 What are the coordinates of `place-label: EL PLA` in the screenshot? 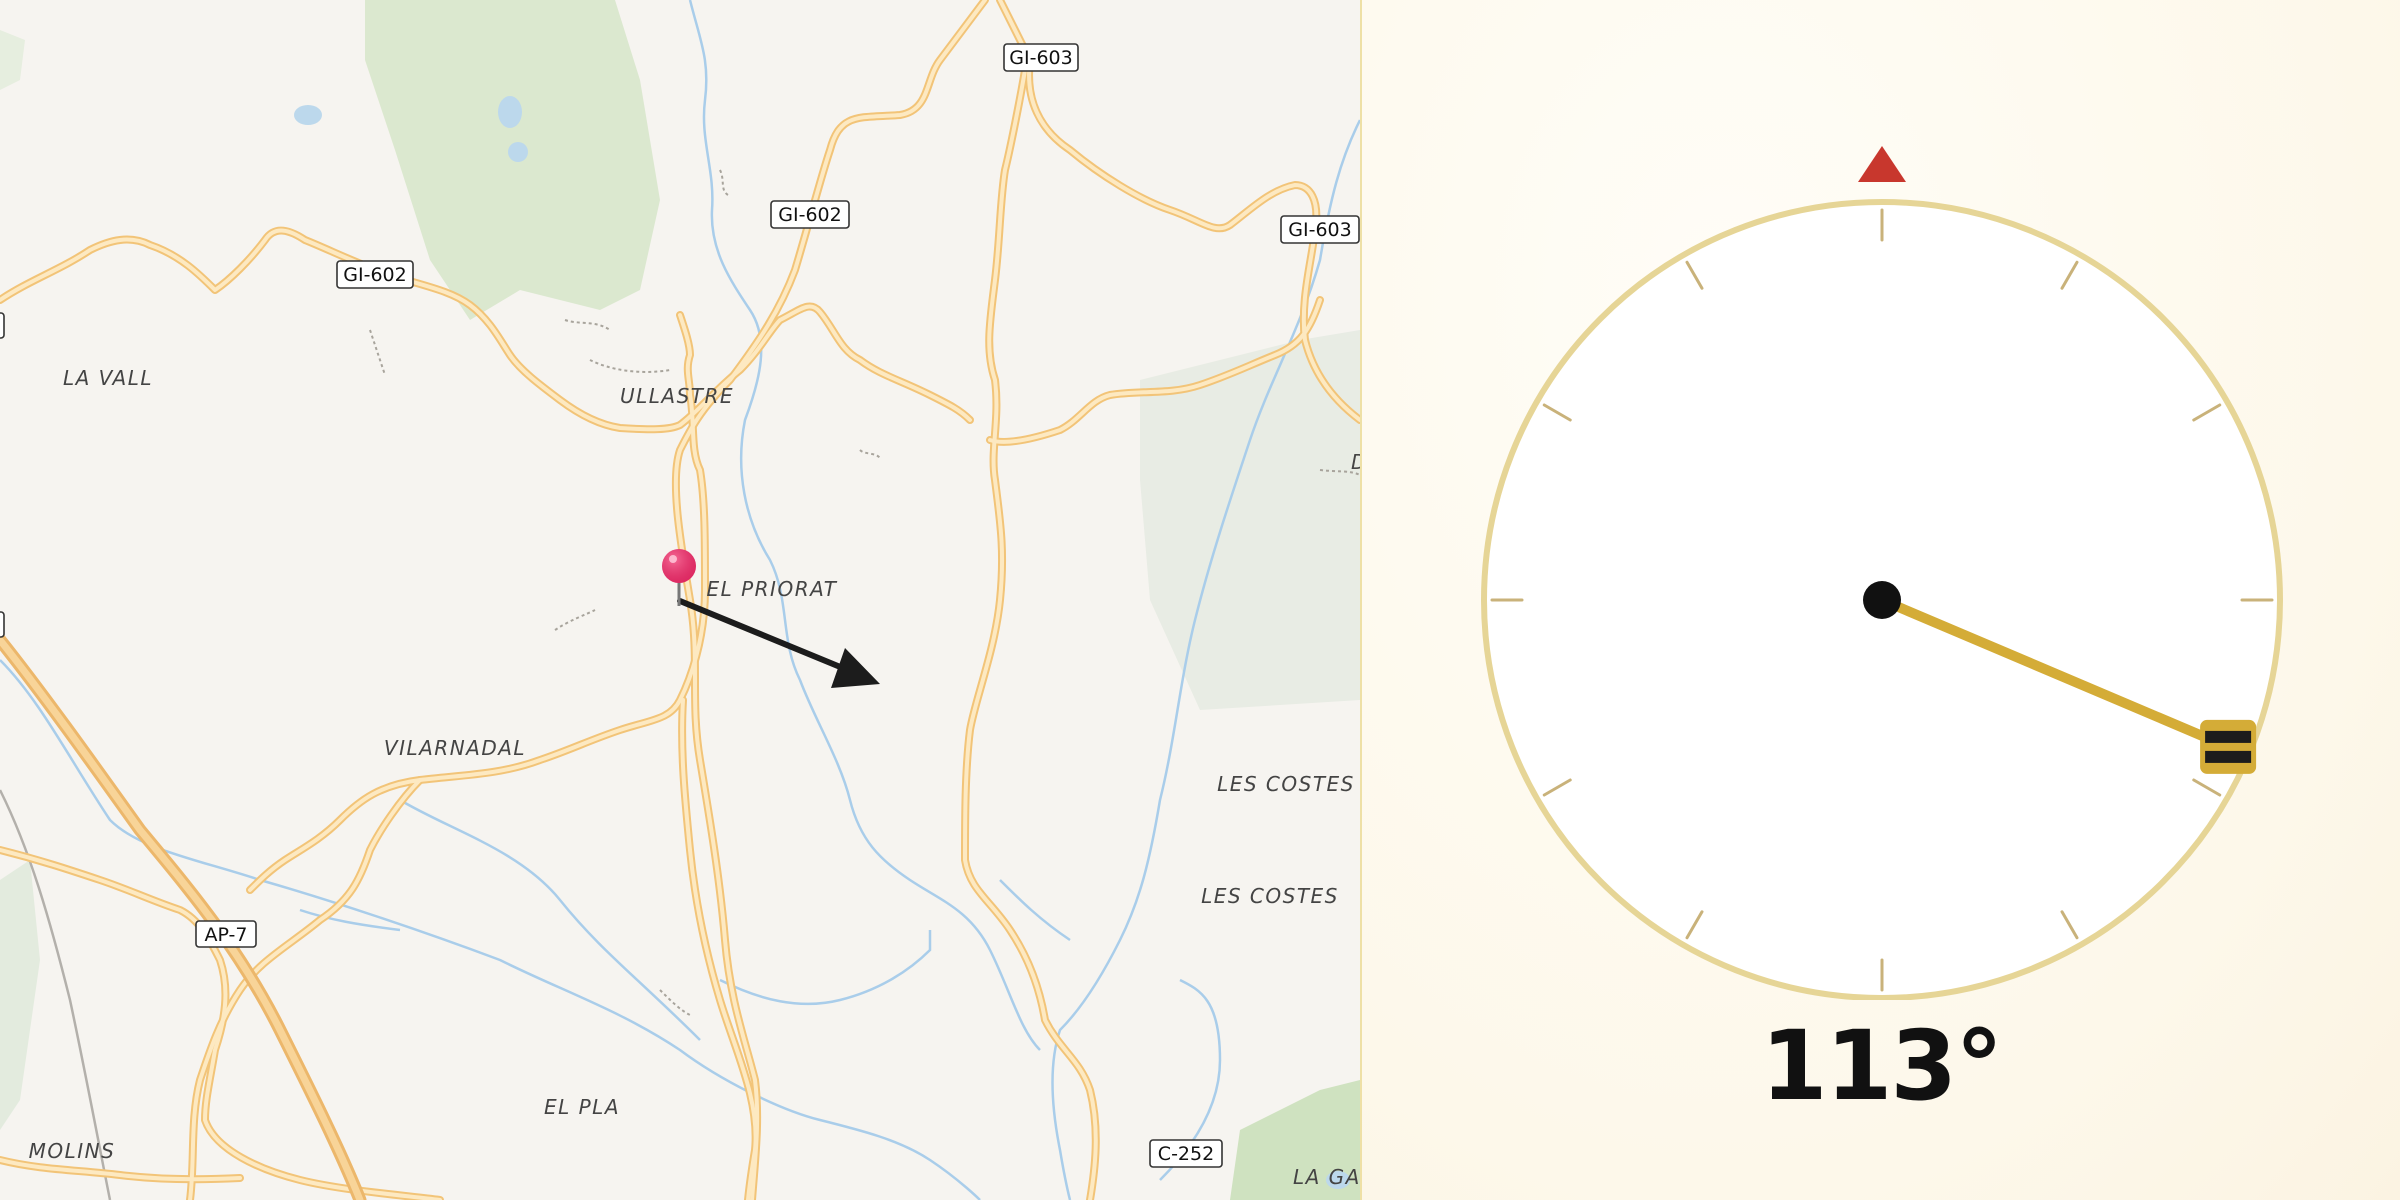 It's located at (582, 1107).